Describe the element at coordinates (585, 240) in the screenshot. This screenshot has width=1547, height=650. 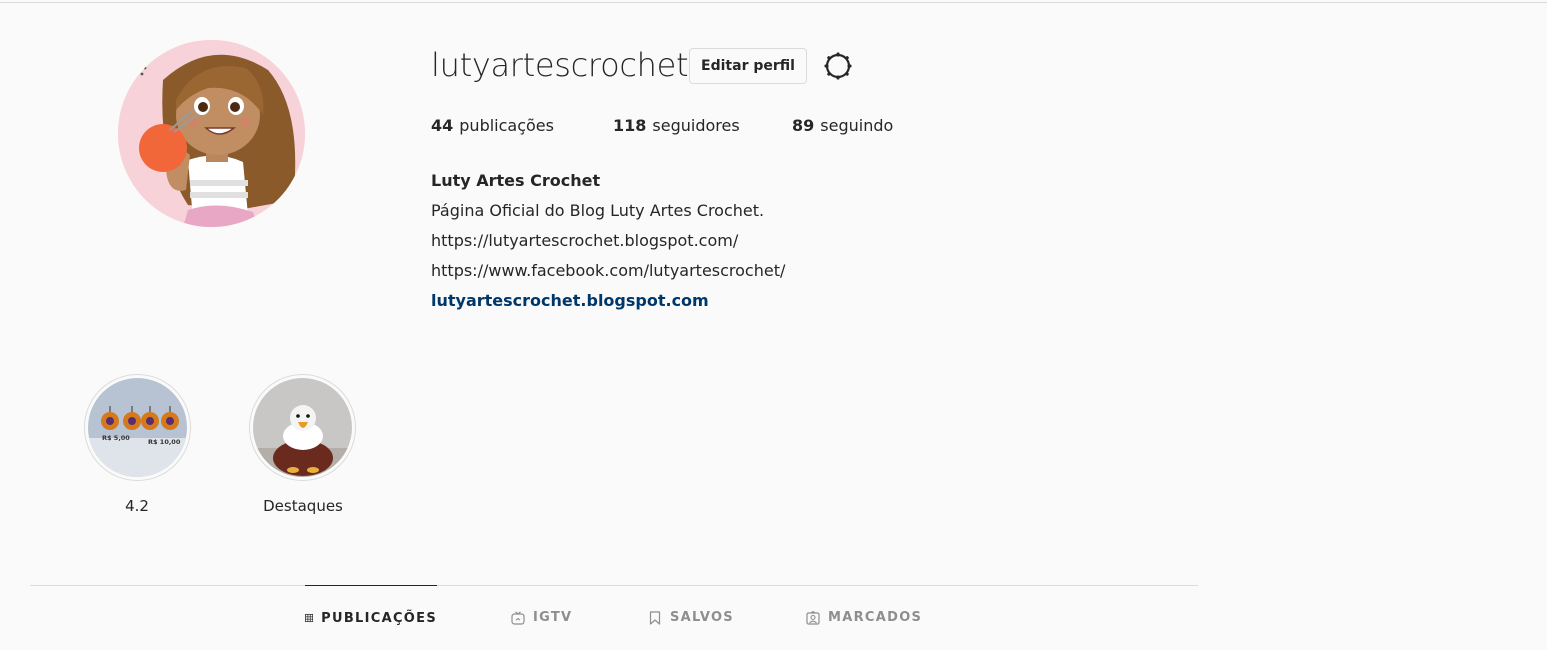
I see `bio-line-blog-url: https://lutyartescrochet.blogspot.com/` at that location.